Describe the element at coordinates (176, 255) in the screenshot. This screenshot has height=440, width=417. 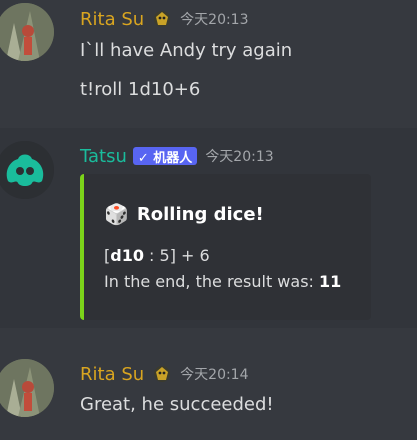
I see `roll-rest: : 5] + 6` at that location.